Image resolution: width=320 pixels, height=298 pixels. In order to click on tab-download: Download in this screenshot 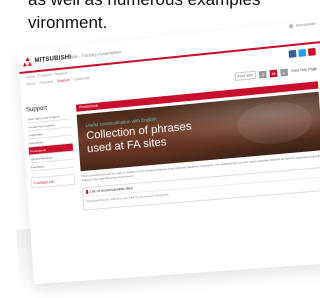, I will do `click(81, 79)`.